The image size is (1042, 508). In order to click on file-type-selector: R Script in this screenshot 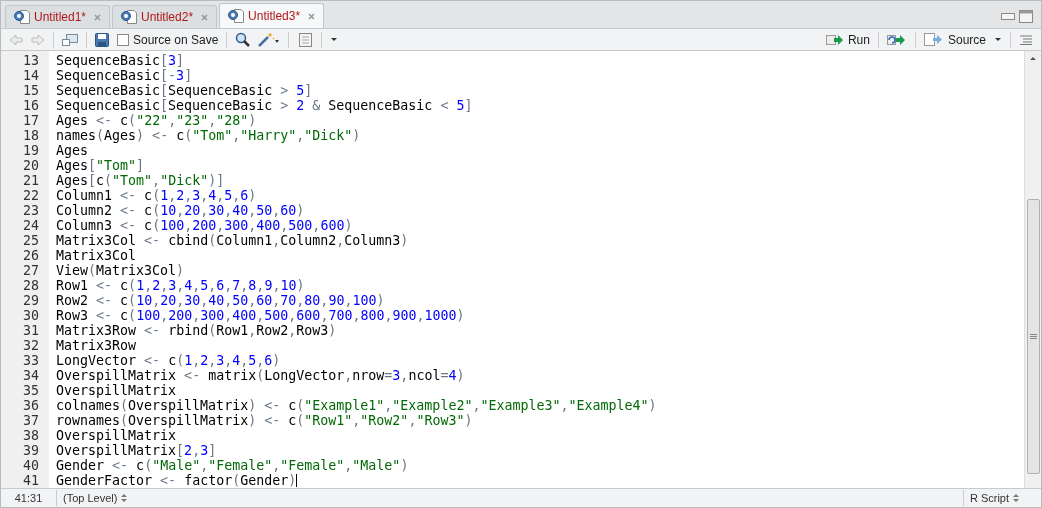, I will do `click(993, 498)`.